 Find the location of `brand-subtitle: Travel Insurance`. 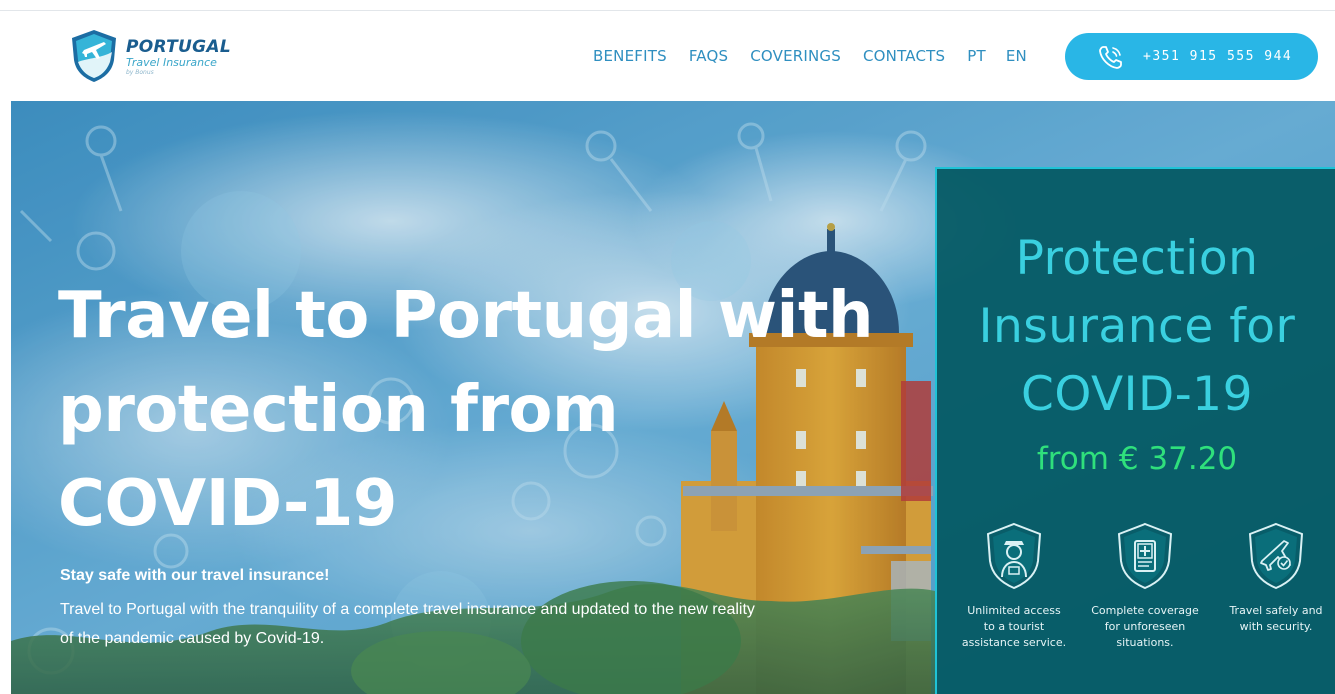

brand-subtitle: Travel Insurance is located at coordinates (171, 62).